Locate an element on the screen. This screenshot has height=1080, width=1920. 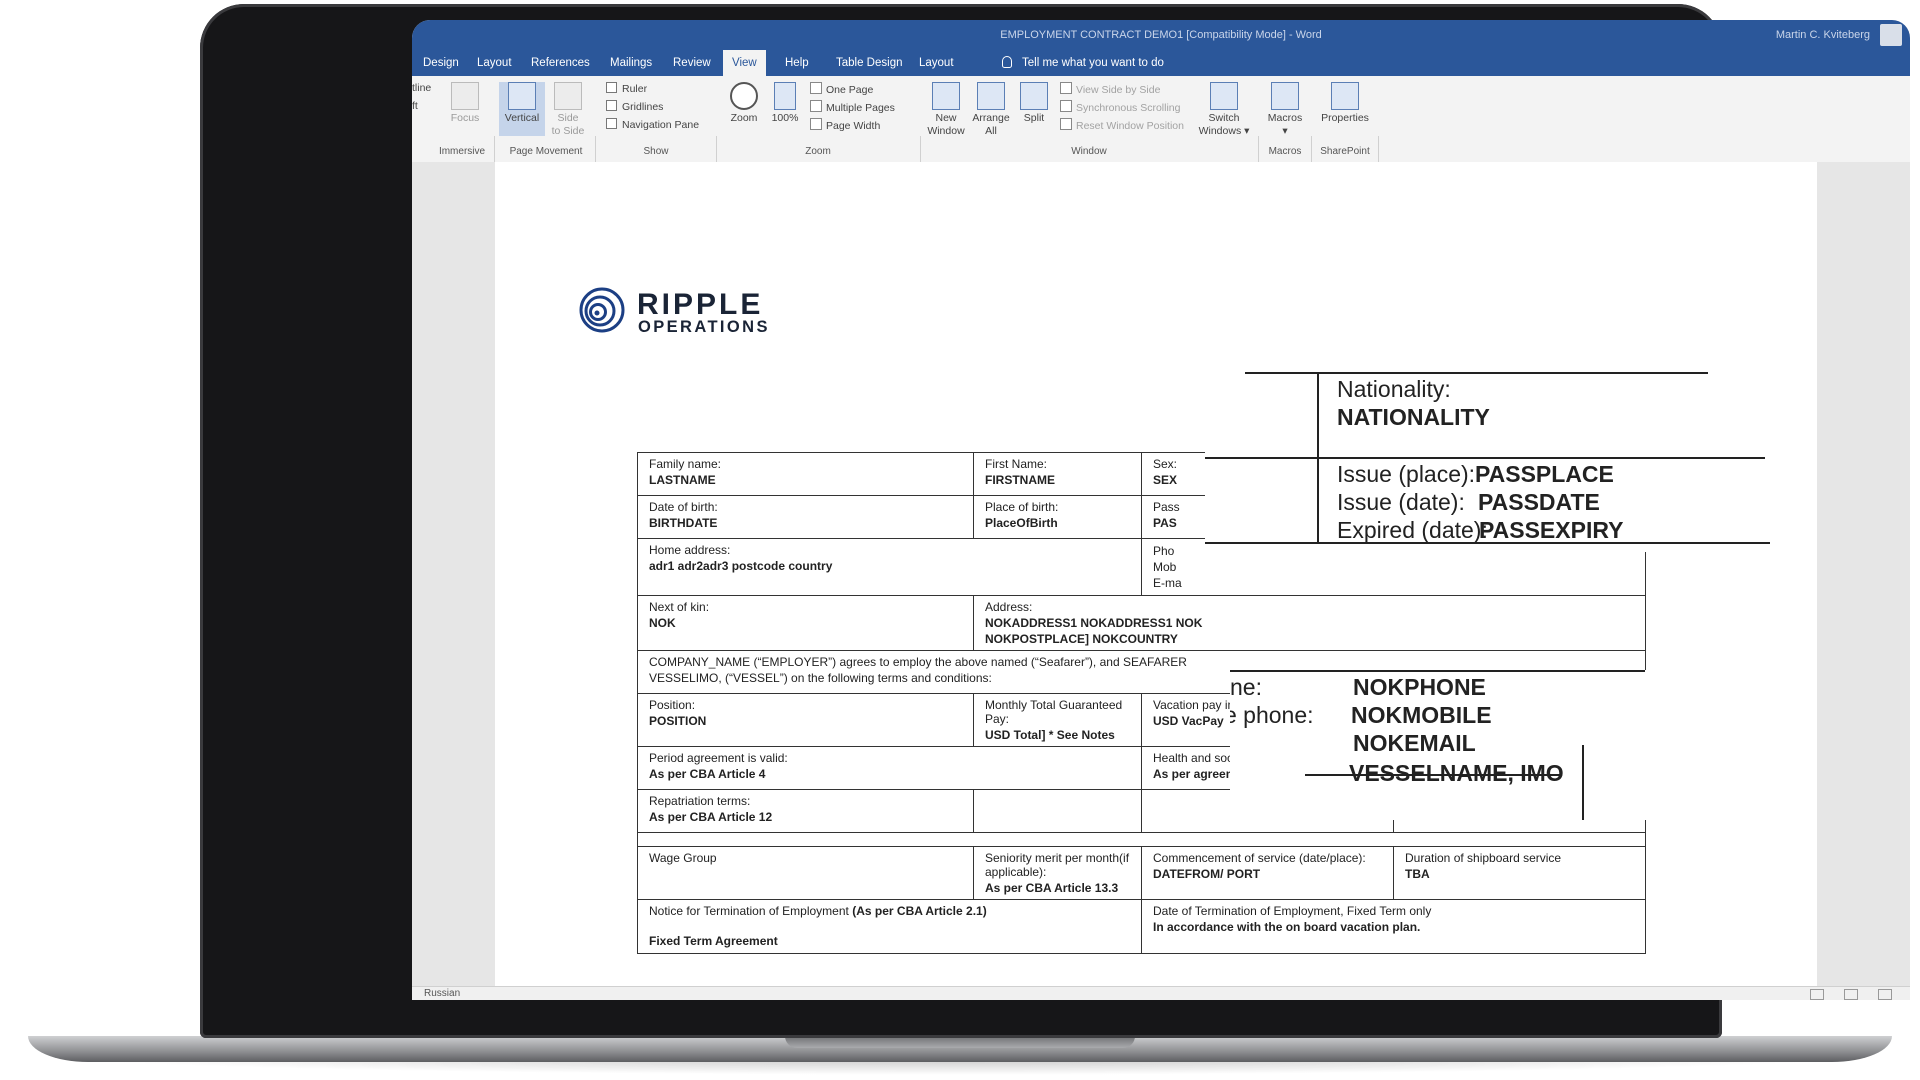
side-to-side-button: Side to Side is located at coordinates (568, 110).